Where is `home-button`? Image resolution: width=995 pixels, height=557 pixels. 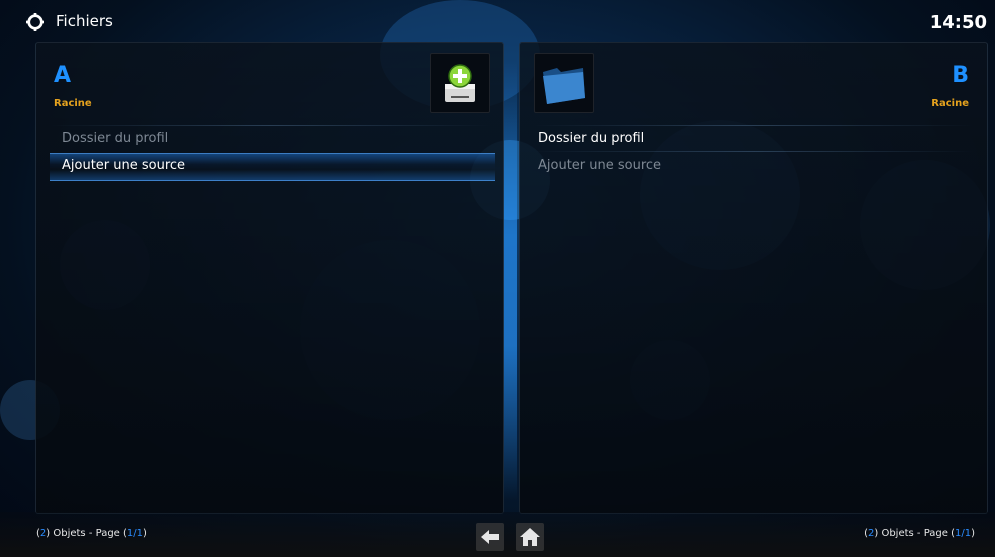
home-button is located at coordinates (530, 537).